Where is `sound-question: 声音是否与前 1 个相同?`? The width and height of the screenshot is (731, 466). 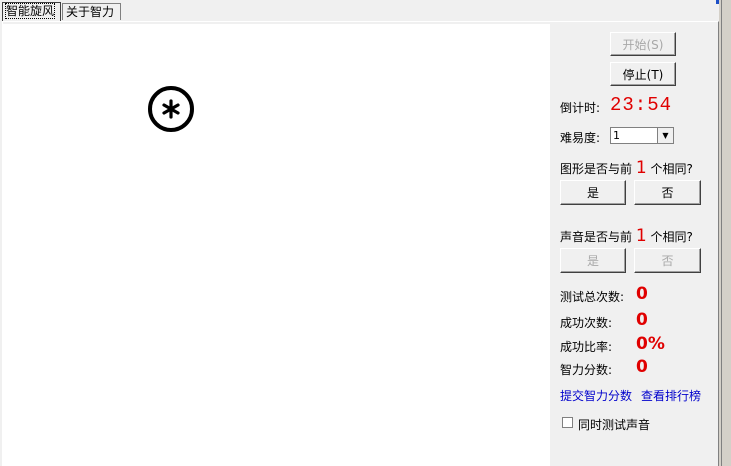 sound-question: 声音是否与前 1 个相同? is located at coordinates (626, 236).